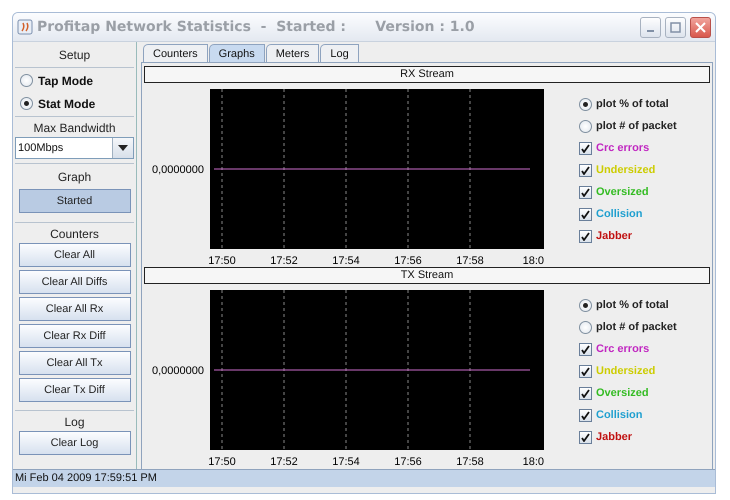 The image size is (730, 500). What do you see at coordinates (25, 27) in the screenshot?
I see `app-icon` at bounding box center [25, 27].